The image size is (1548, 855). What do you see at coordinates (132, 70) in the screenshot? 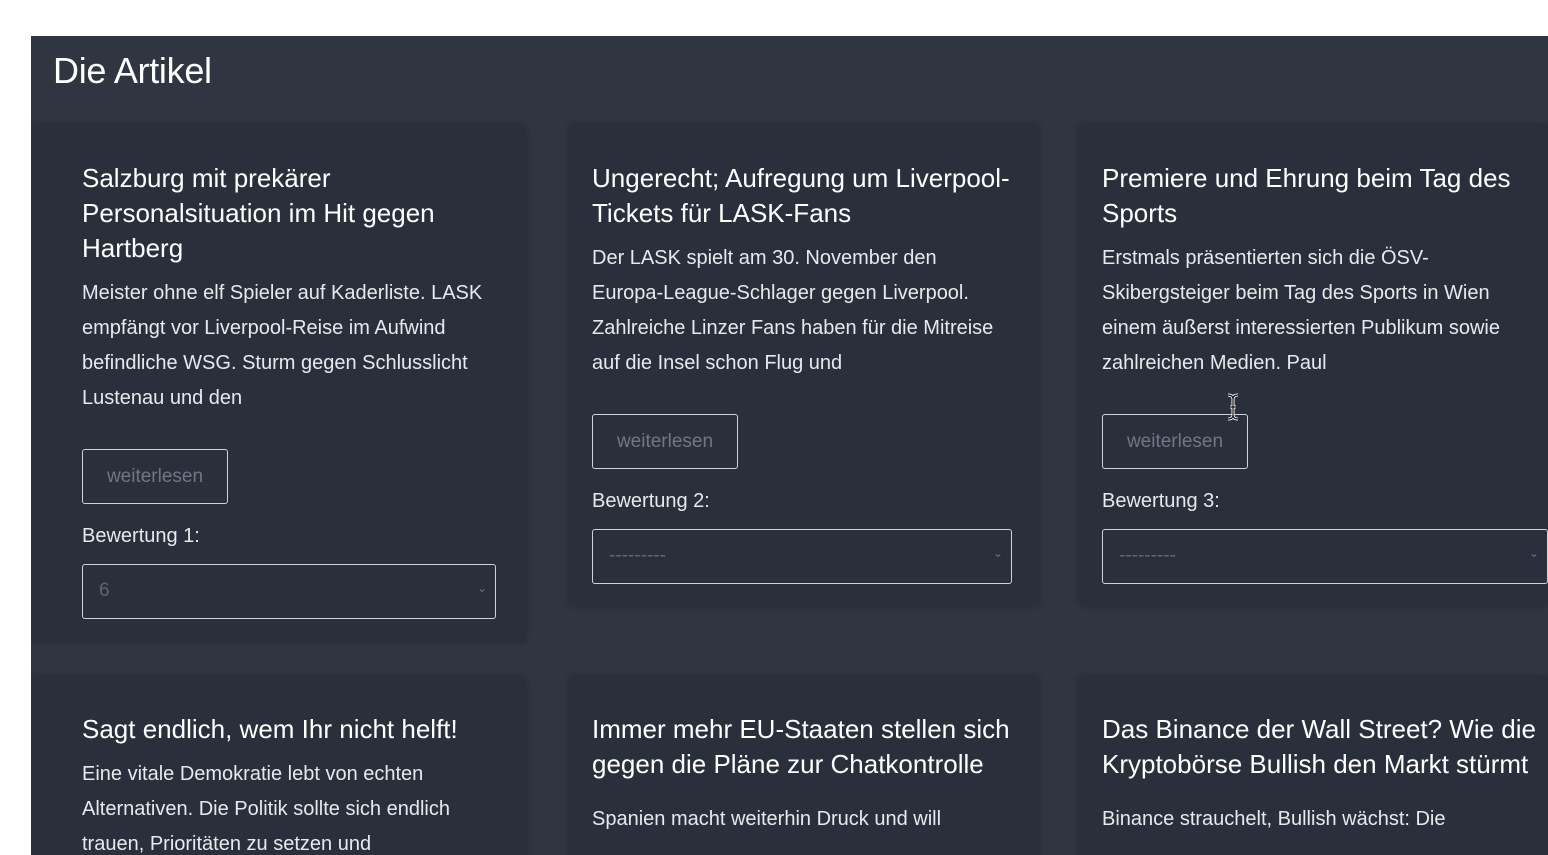
I see `page-title: Die Artikel` at bounding box center [132, 70].